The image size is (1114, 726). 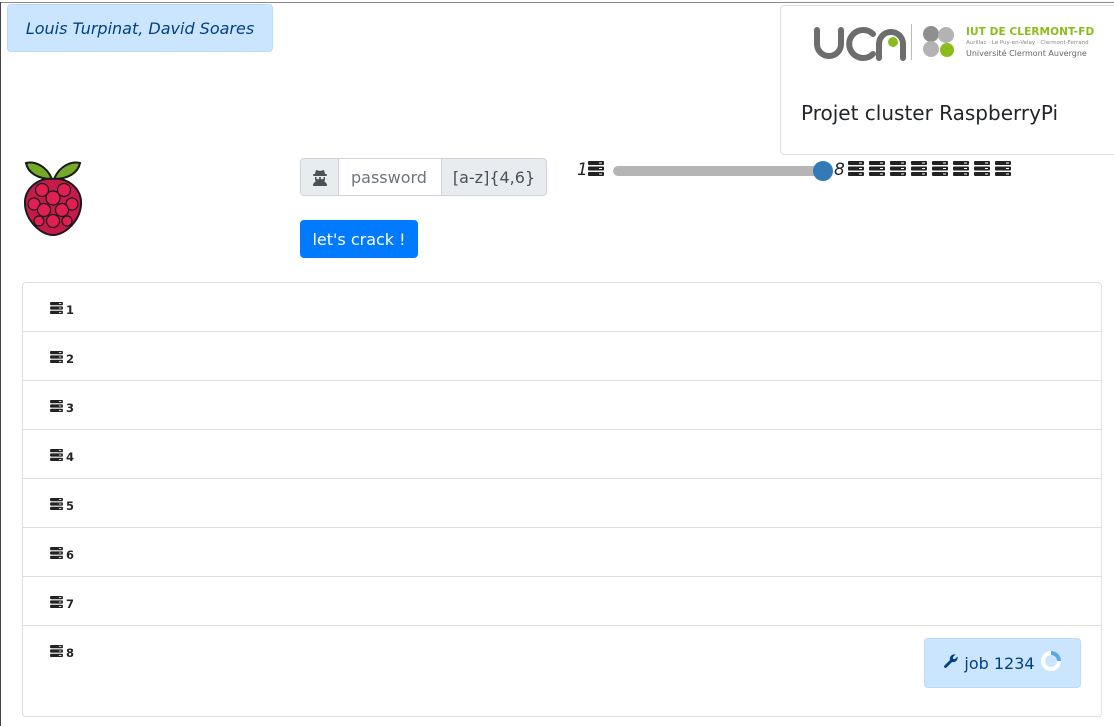 I want to click on node-row: 7, so click(x=562, y=601).